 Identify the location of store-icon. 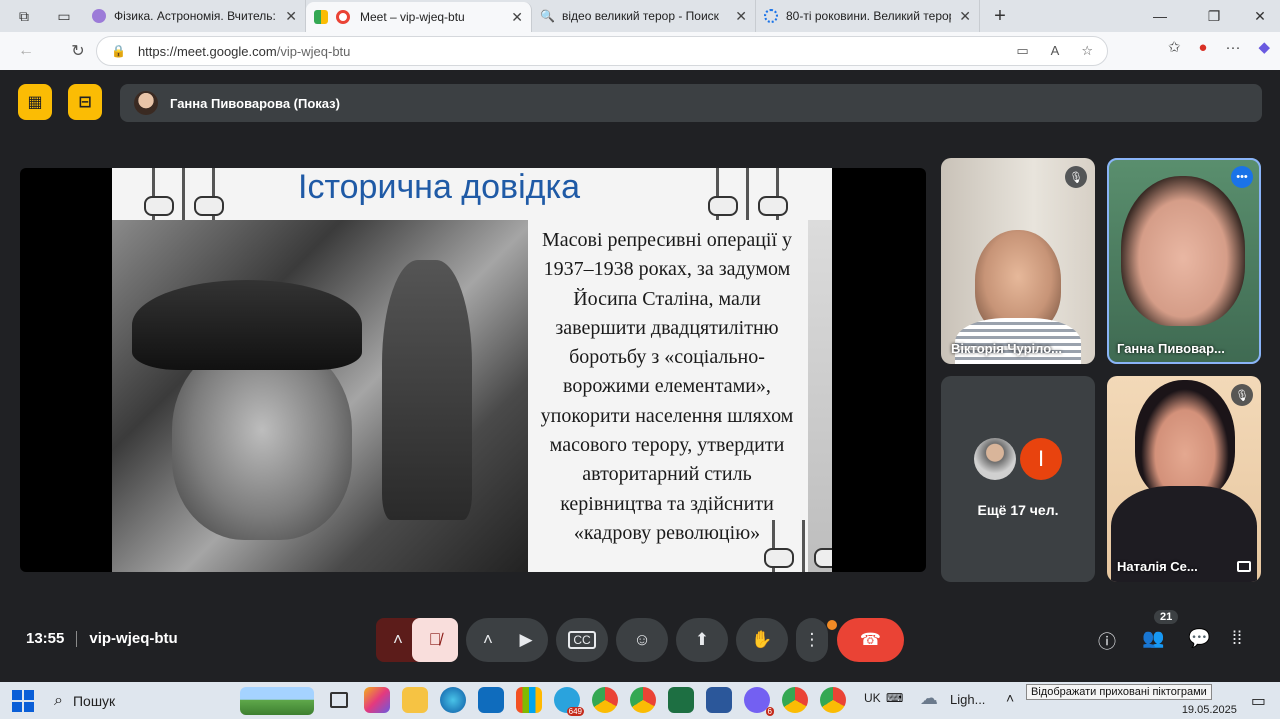
(529, 700).